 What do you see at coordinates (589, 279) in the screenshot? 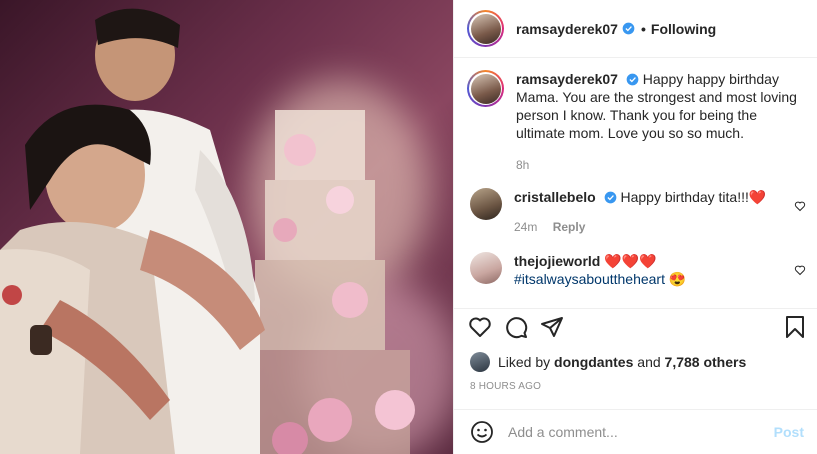
I see `hashtag-link: #itsalwaysabouttheheart` at bounding box center [589, 279].